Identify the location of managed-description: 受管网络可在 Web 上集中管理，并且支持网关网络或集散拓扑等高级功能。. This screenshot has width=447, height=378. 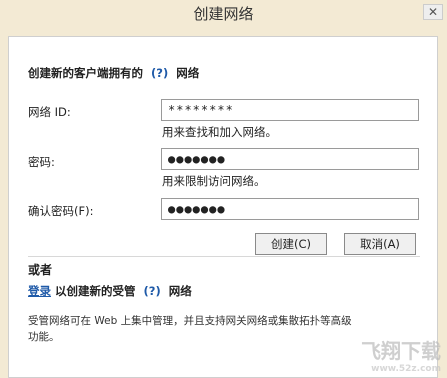
(190, 329).